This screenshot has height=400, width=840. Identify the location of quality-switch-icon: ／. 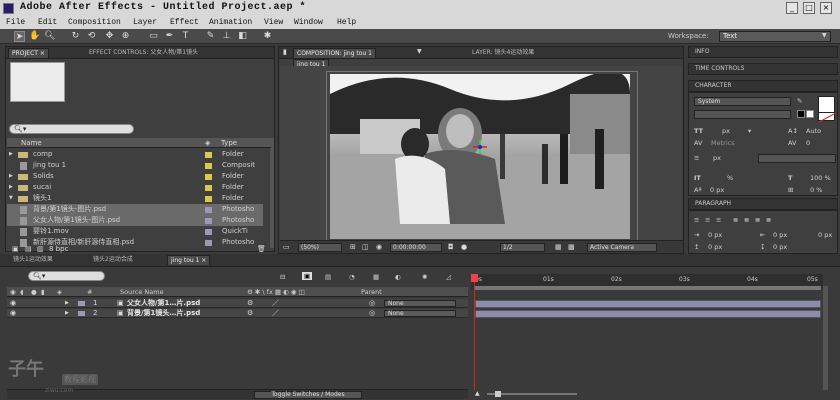
(275, 303).